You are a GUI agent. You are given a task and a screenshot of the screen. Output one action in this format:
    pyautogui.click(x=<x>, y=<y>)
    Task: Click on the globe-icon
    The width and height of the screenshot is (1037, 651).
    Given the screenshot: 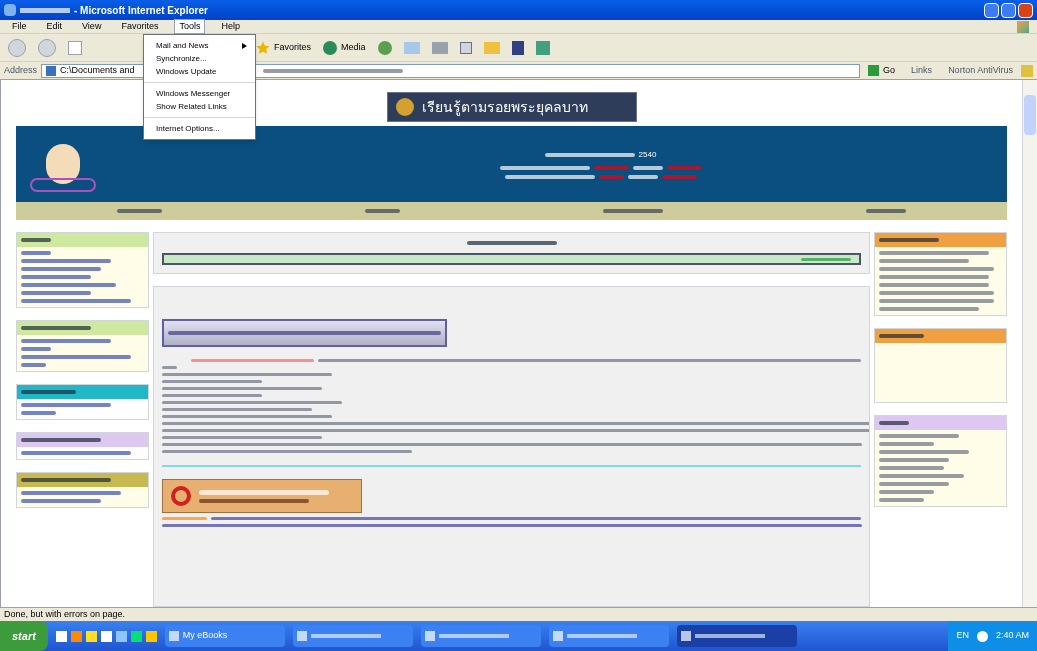 What is the action you would take?
    pyautogui.click(x=330, y=47)
    